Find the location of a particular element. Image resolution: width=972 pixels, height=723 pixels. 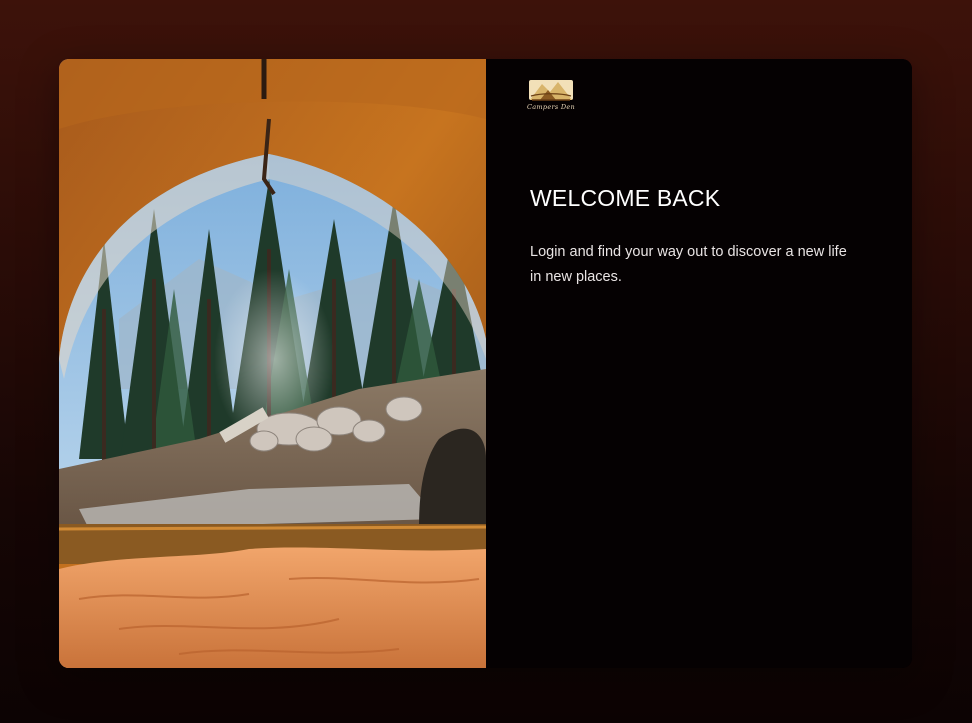

brand-logo: Campers Den is located at coordinates (551, 94).